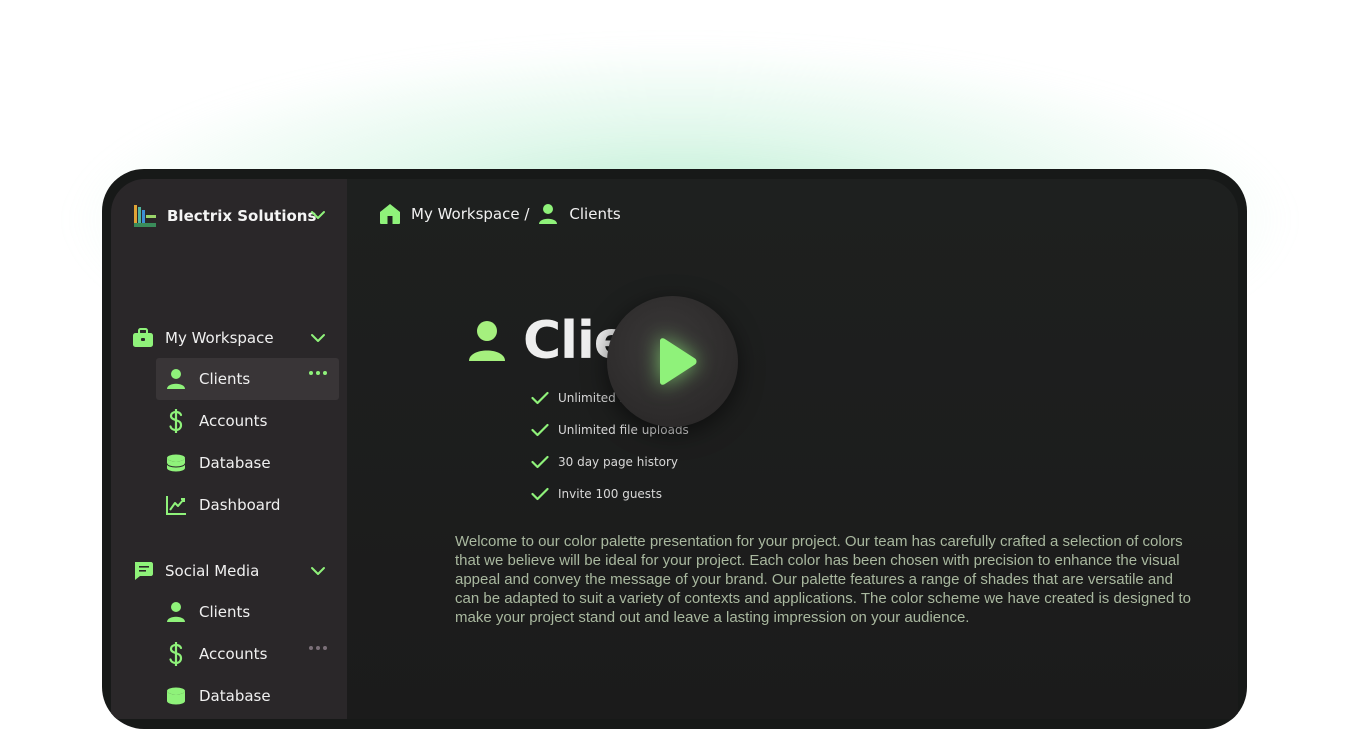 The height and width of the screenshot is (729, 1359). Describe the element at coordinates (145, 216) in the screenshot. I see `org-logo-icon` at that location.